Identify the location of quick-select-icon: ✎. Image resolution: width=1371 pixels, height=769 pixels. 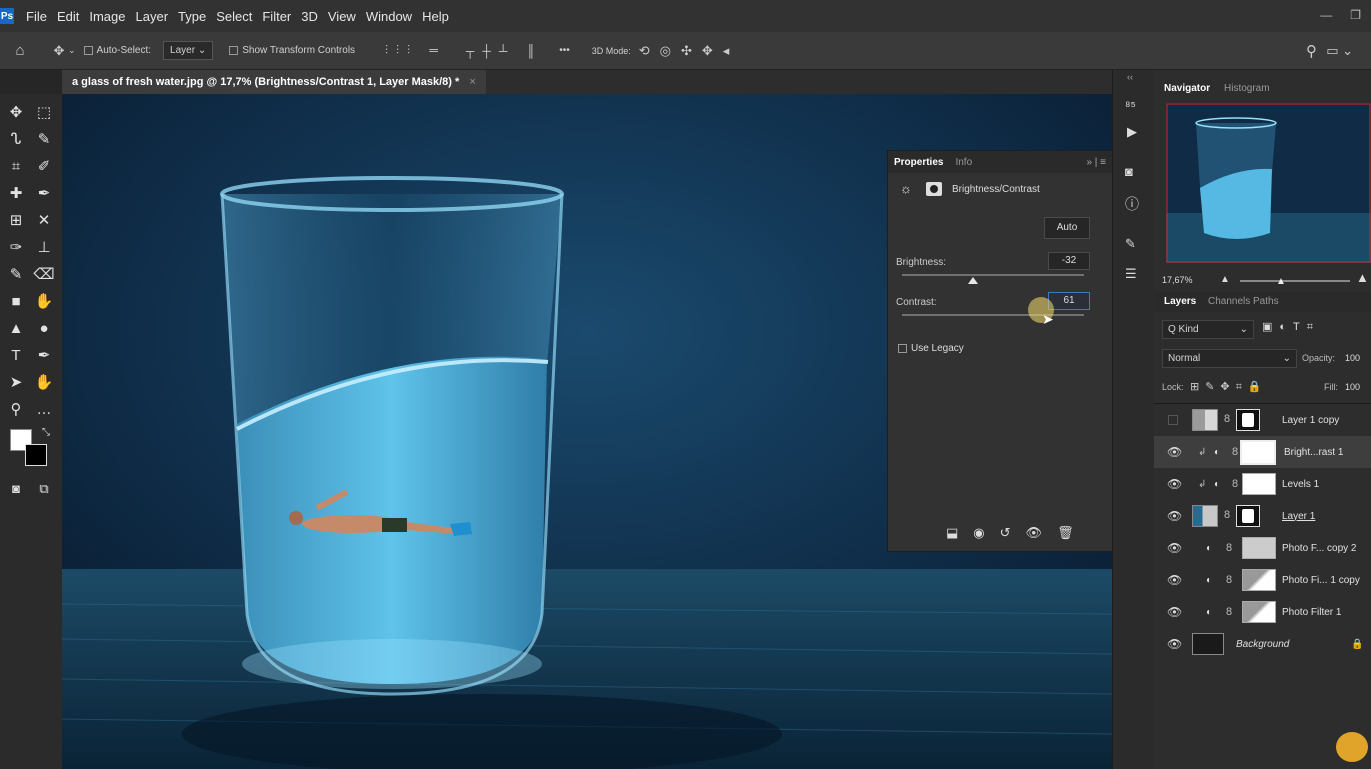
(44, 140).